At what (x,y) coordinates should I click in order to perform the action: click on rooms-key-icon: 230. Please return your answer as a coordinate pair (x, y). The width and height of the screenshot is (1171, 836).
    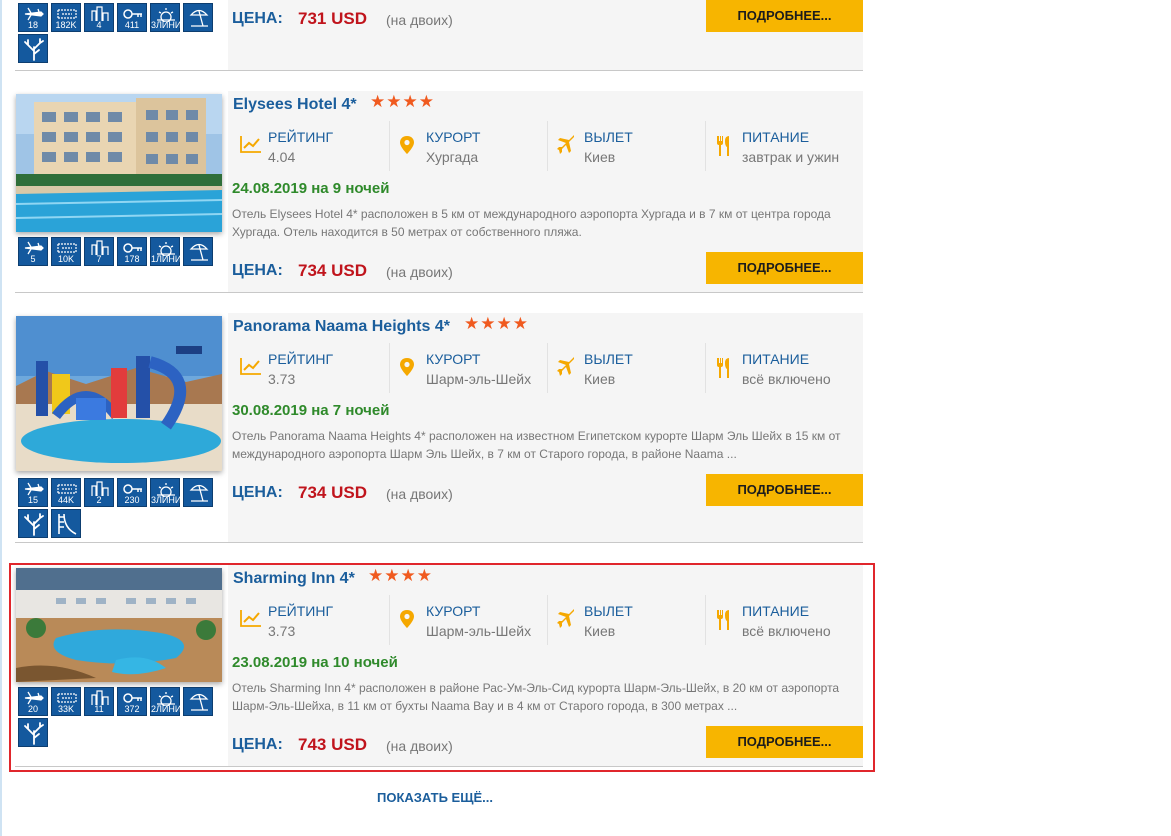
    Looking at the image, I should click on (132, 492).